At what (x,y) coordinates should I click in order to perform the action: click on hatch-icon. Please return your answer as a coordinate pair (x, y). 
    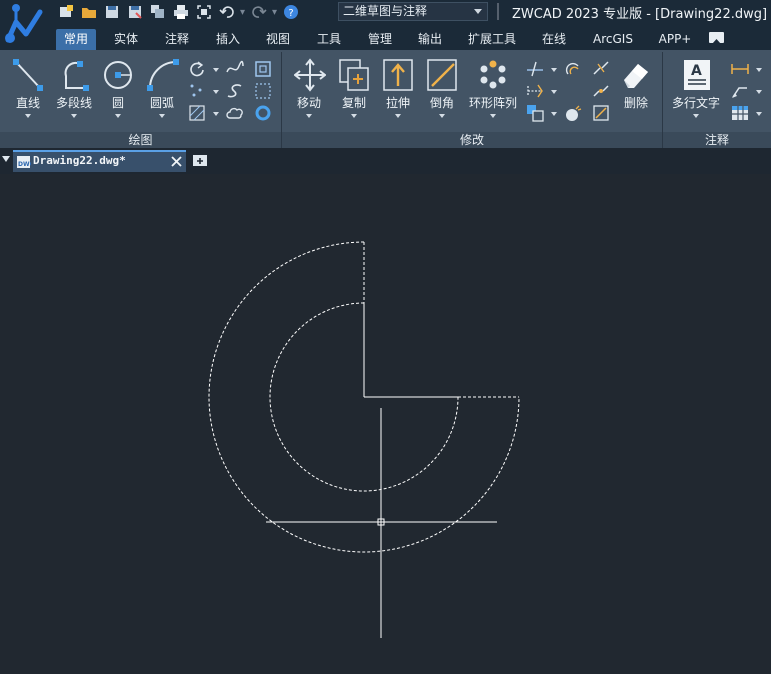
    Looking at the image, I should click on (197, 113).